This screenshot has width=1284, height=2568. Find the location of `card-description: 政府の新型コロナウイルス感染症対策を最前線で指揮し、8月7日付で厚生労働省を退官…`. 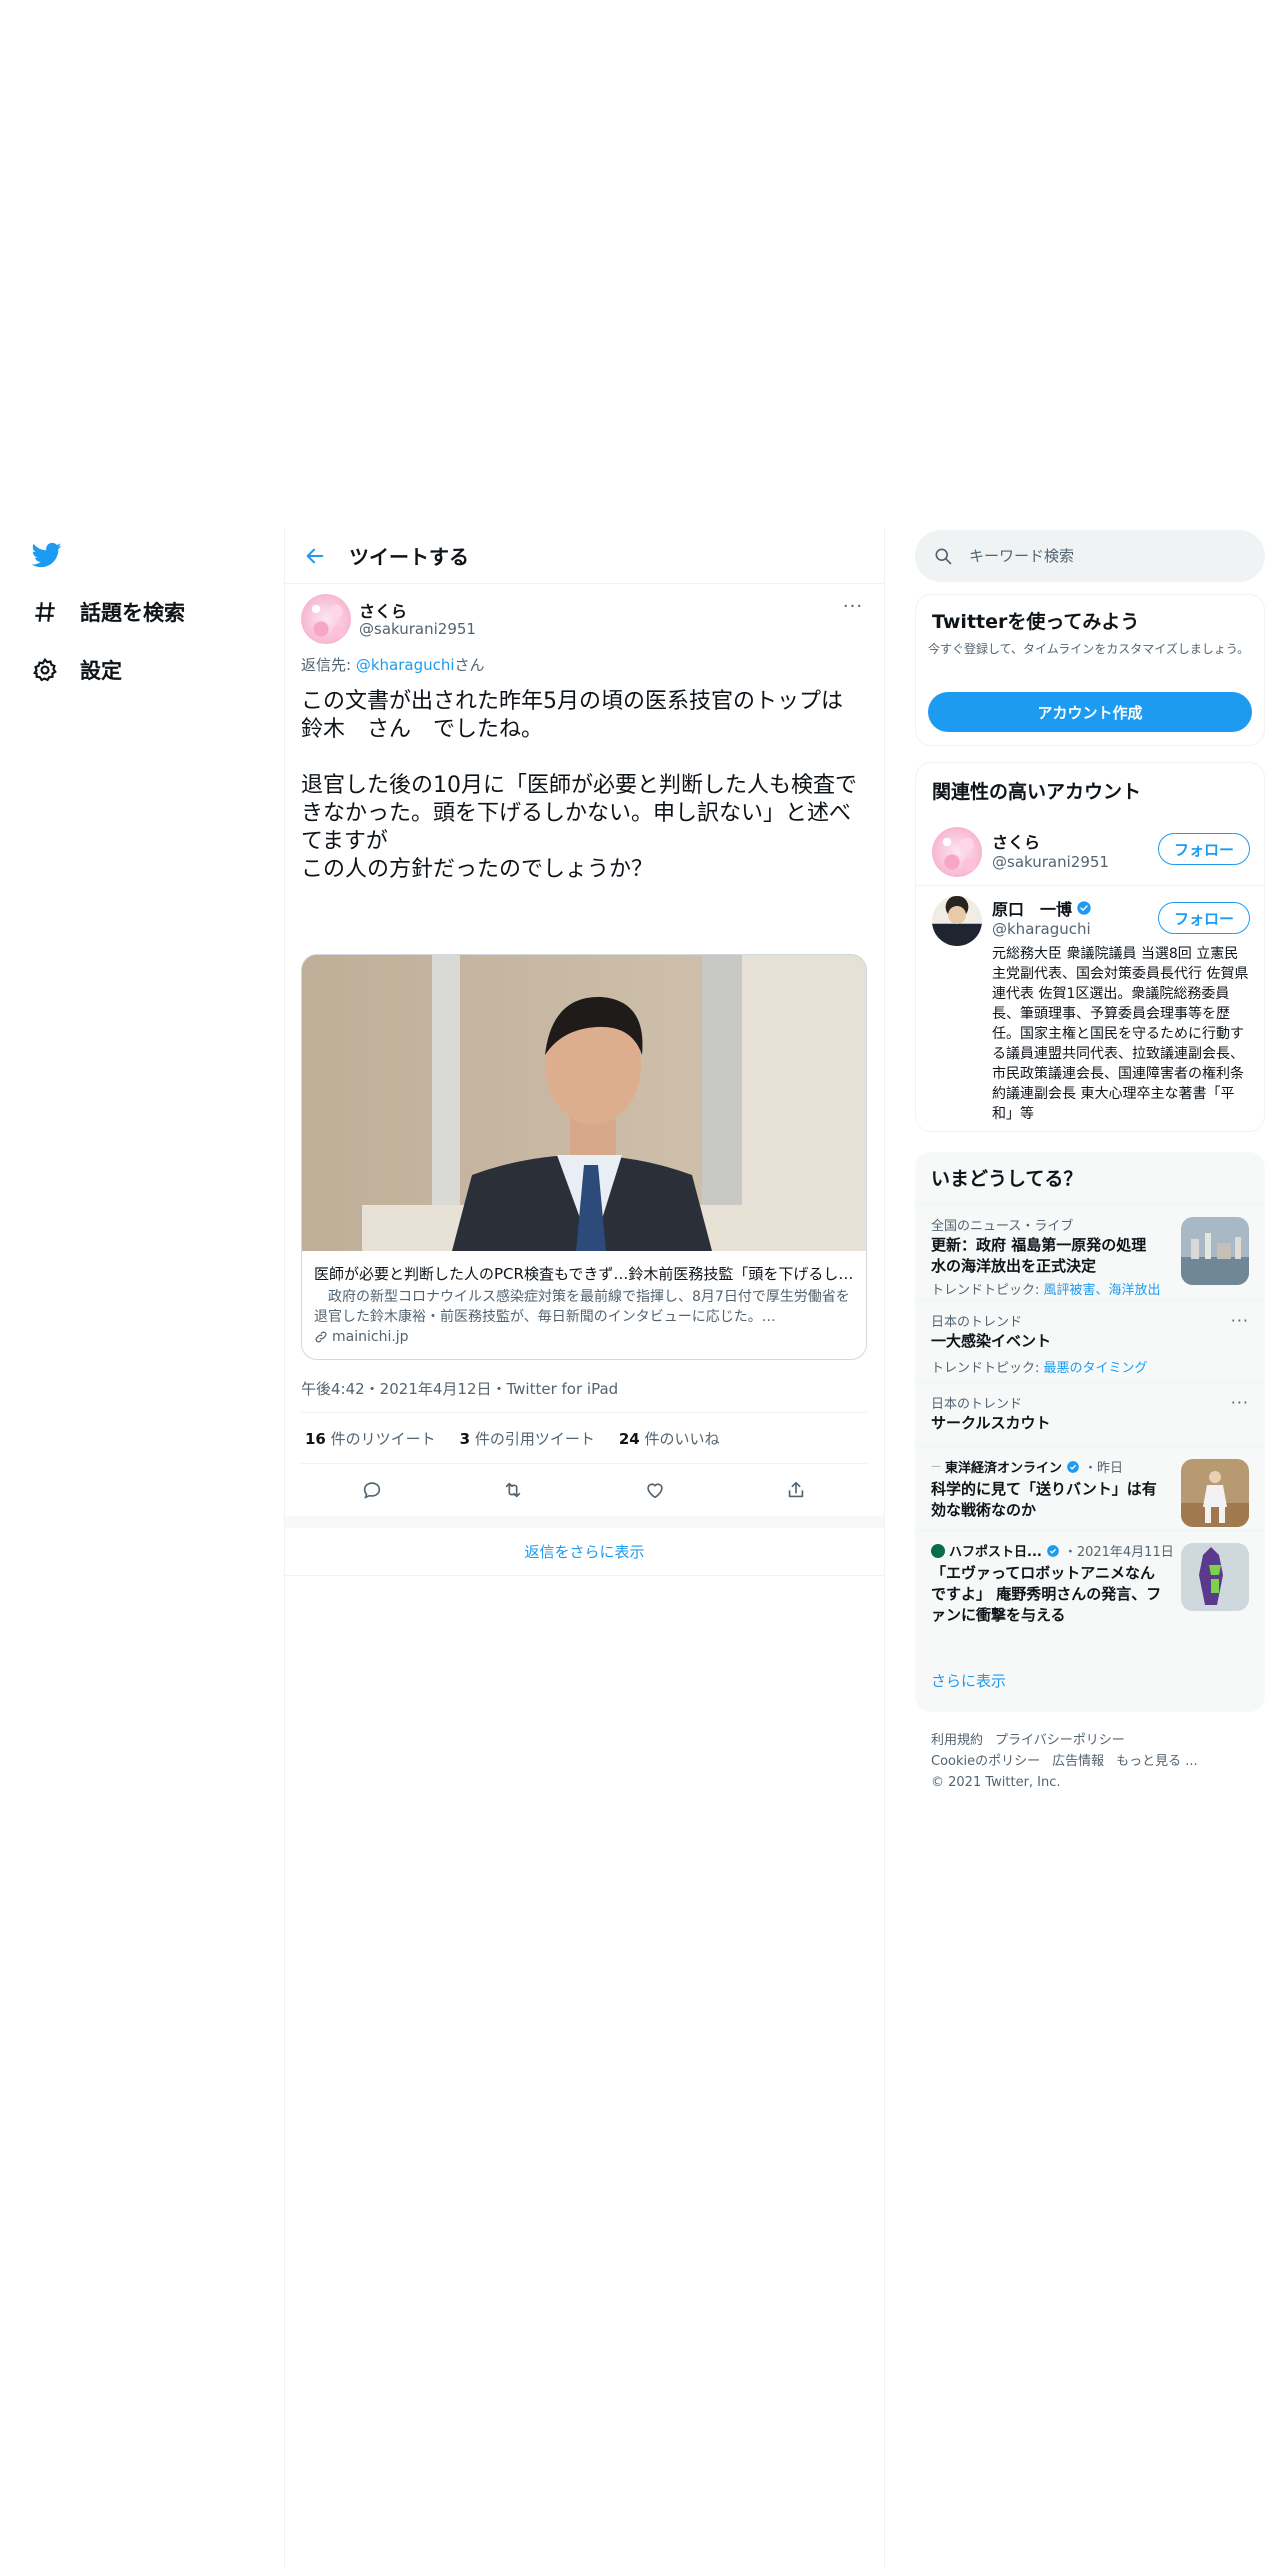

card-description: 政府の新型コロナウイルス感染症対策を最前線で指揮し、8月7日付で厚生労働省を退官… is located at coordinates (582, 1307).